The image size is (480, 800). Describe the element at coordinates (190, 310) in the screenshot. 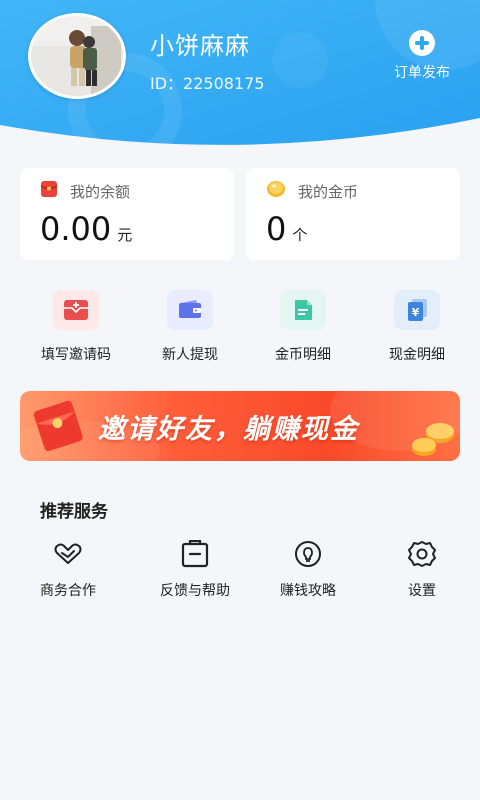

I see `wallet-icon` at that location.